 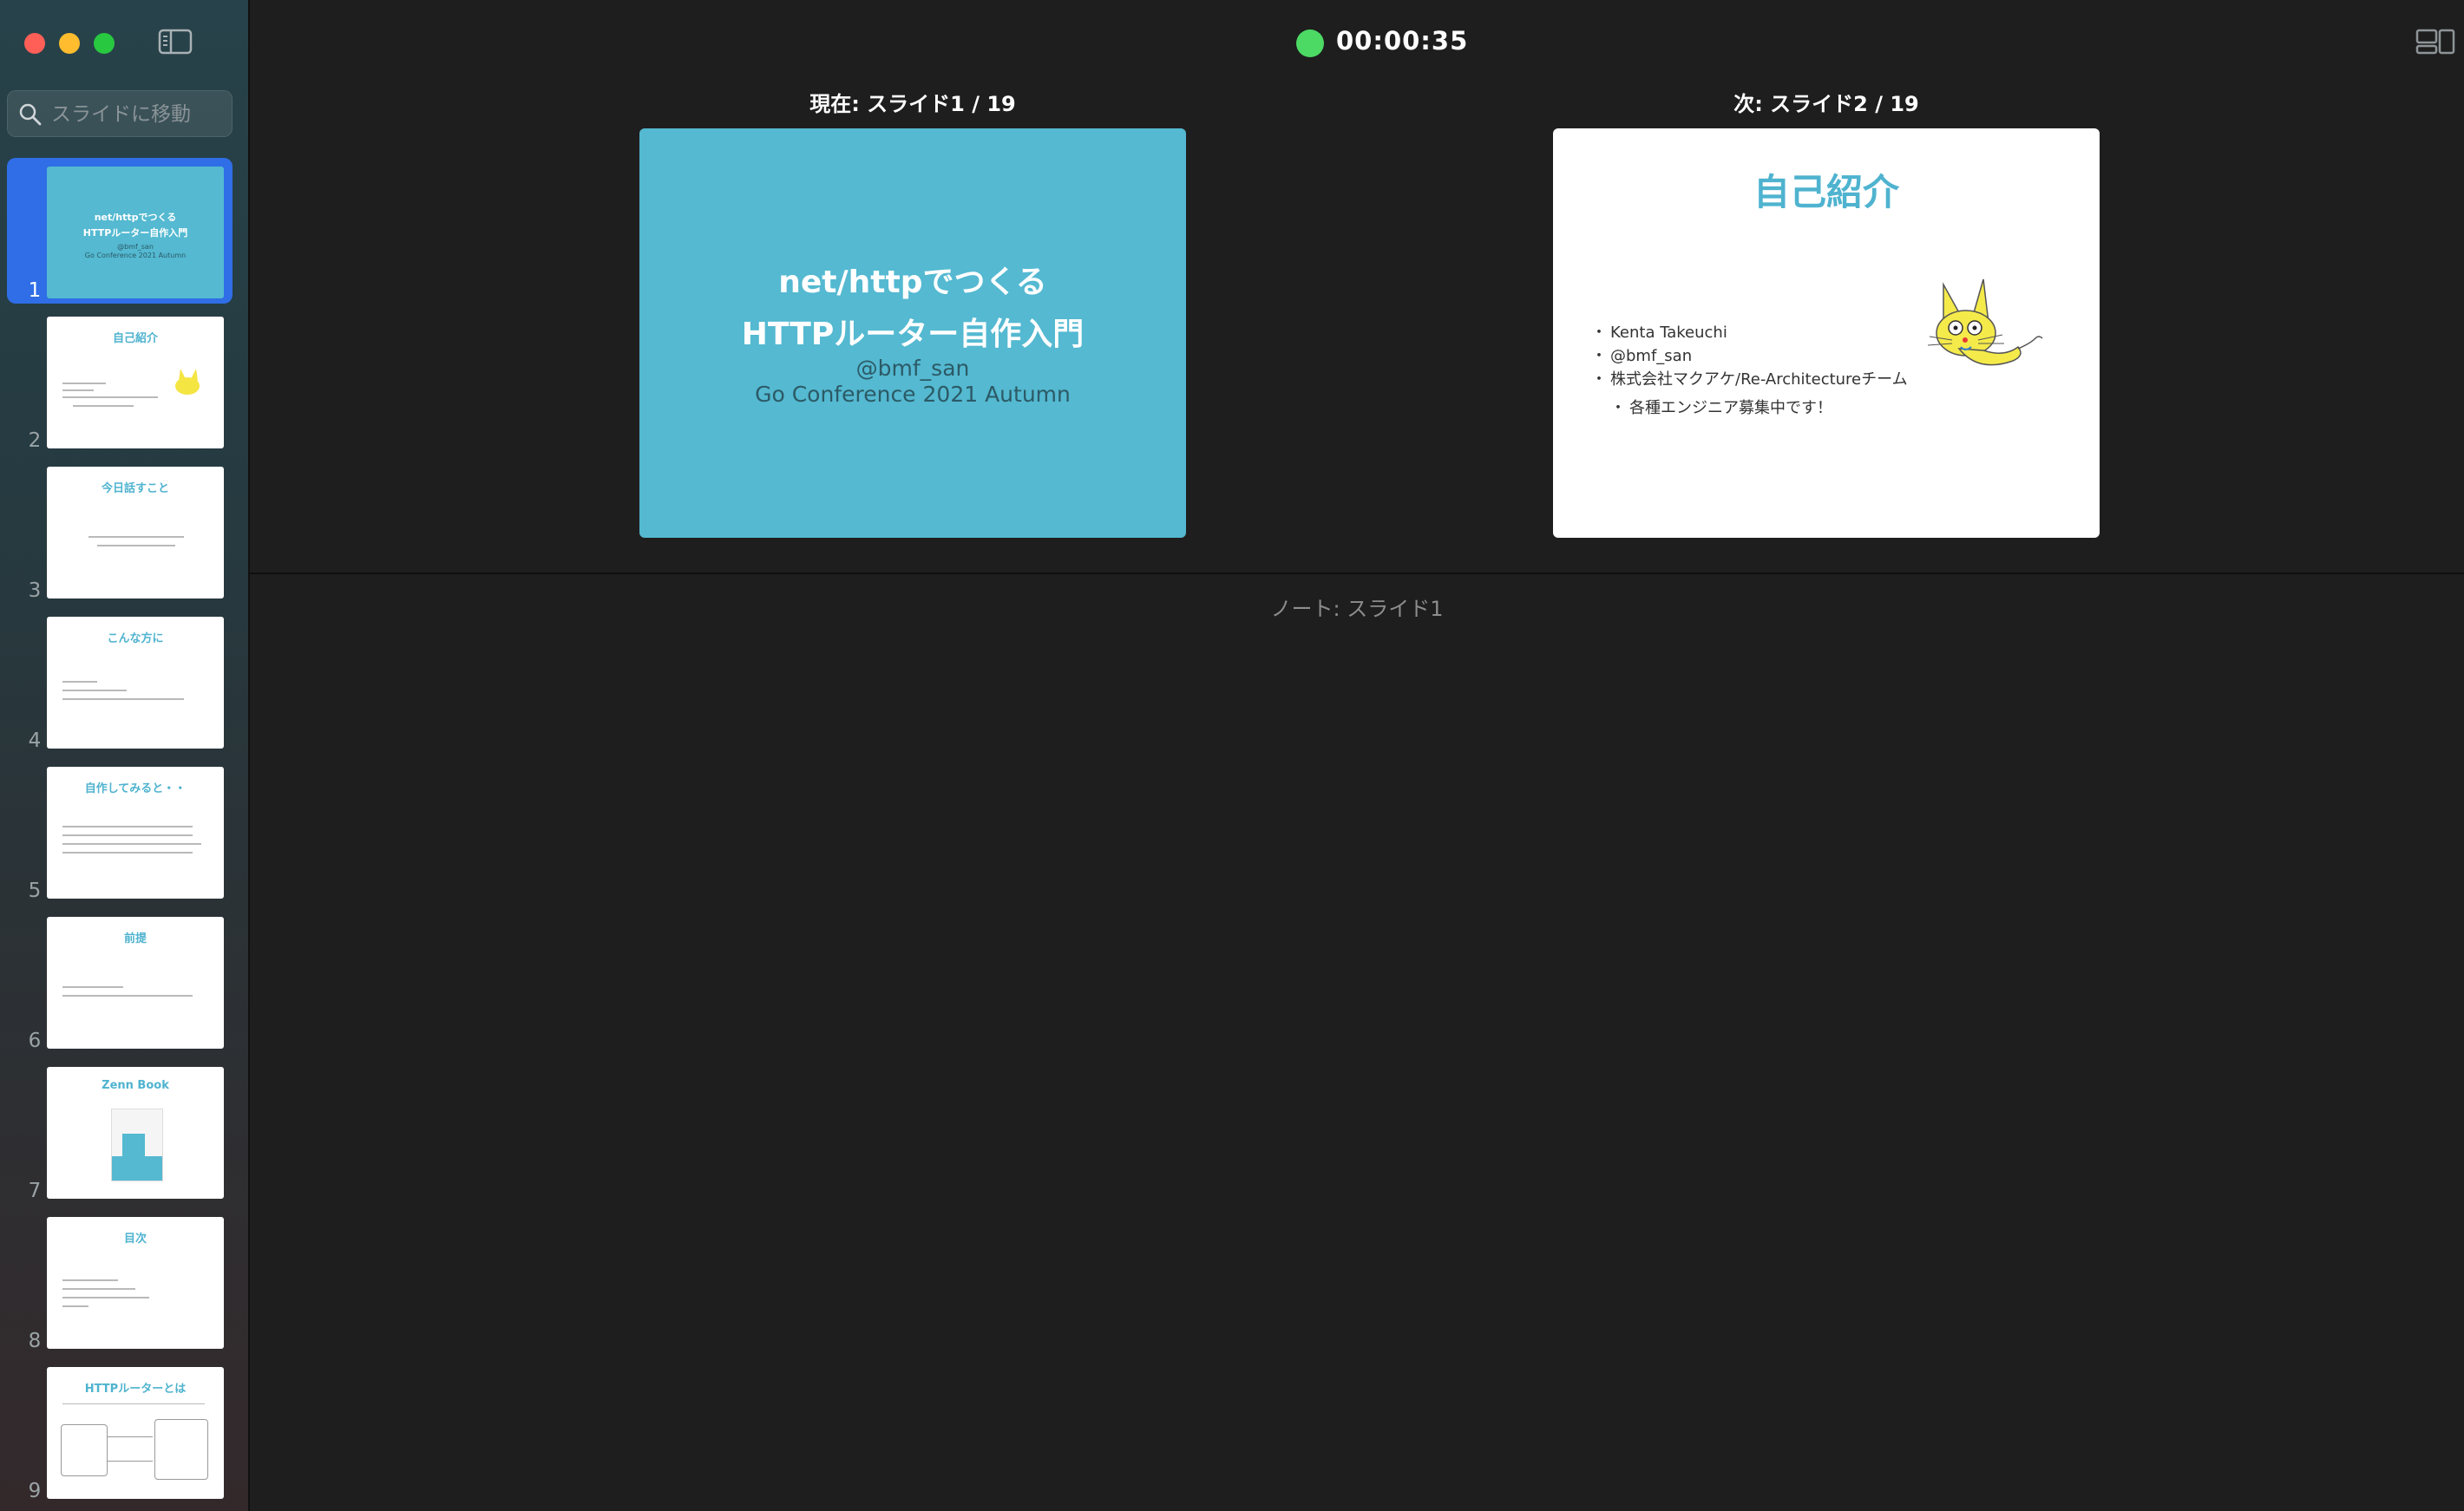 I want to click on thumbnail-slide-4: こんな方に 4, so click(x=120, y=681).